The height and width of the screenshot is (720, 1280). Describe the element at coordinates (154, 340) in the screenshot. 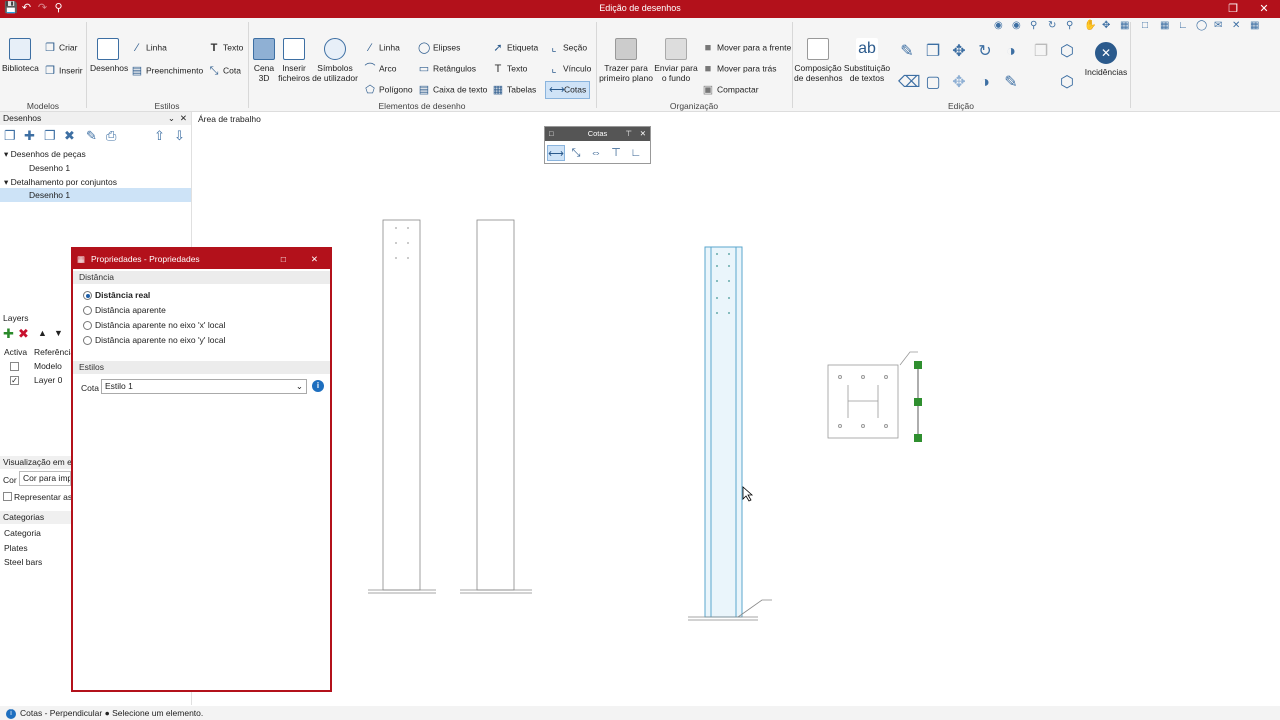

I see `radio-eixo-y: Distância aparente no eixo 'y' local` at that location.